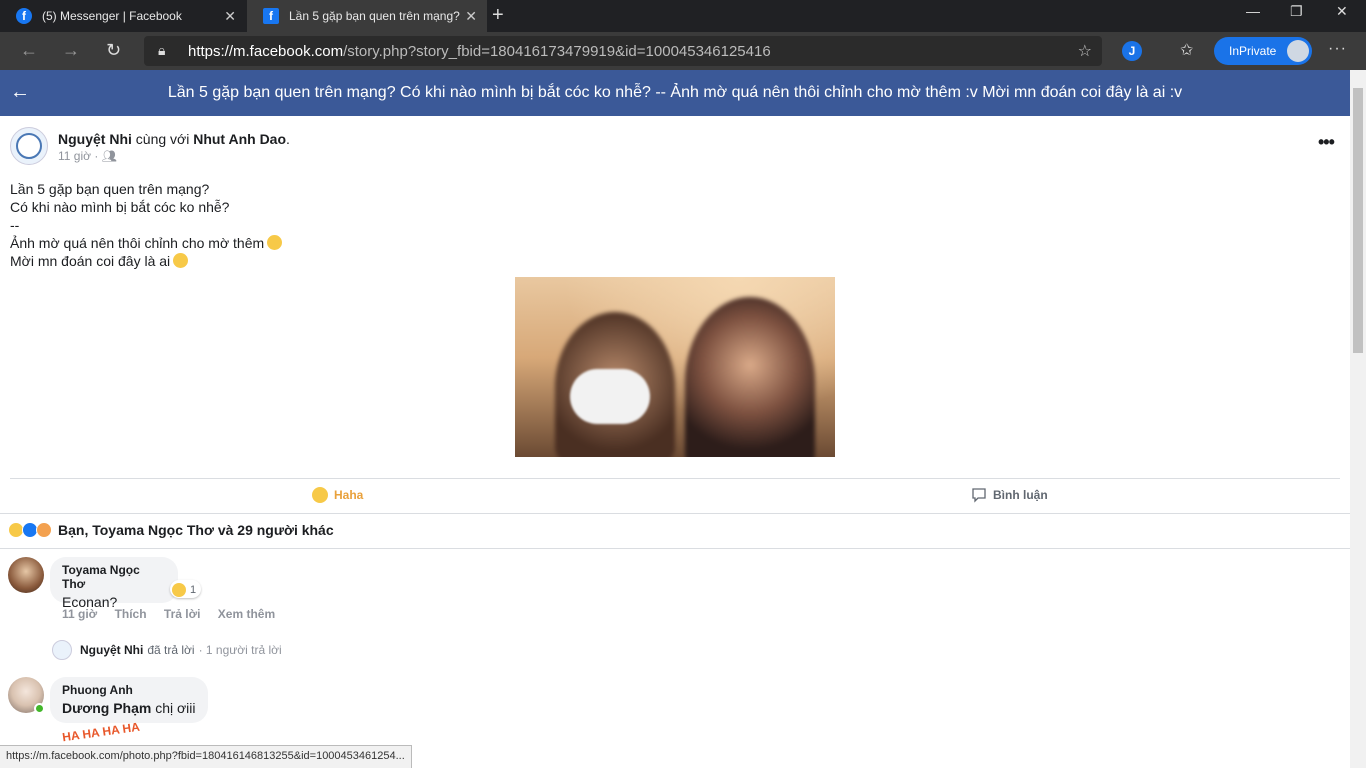 The image size is (1366, 768). I want to click on online-status-dot, so click(39, 708).